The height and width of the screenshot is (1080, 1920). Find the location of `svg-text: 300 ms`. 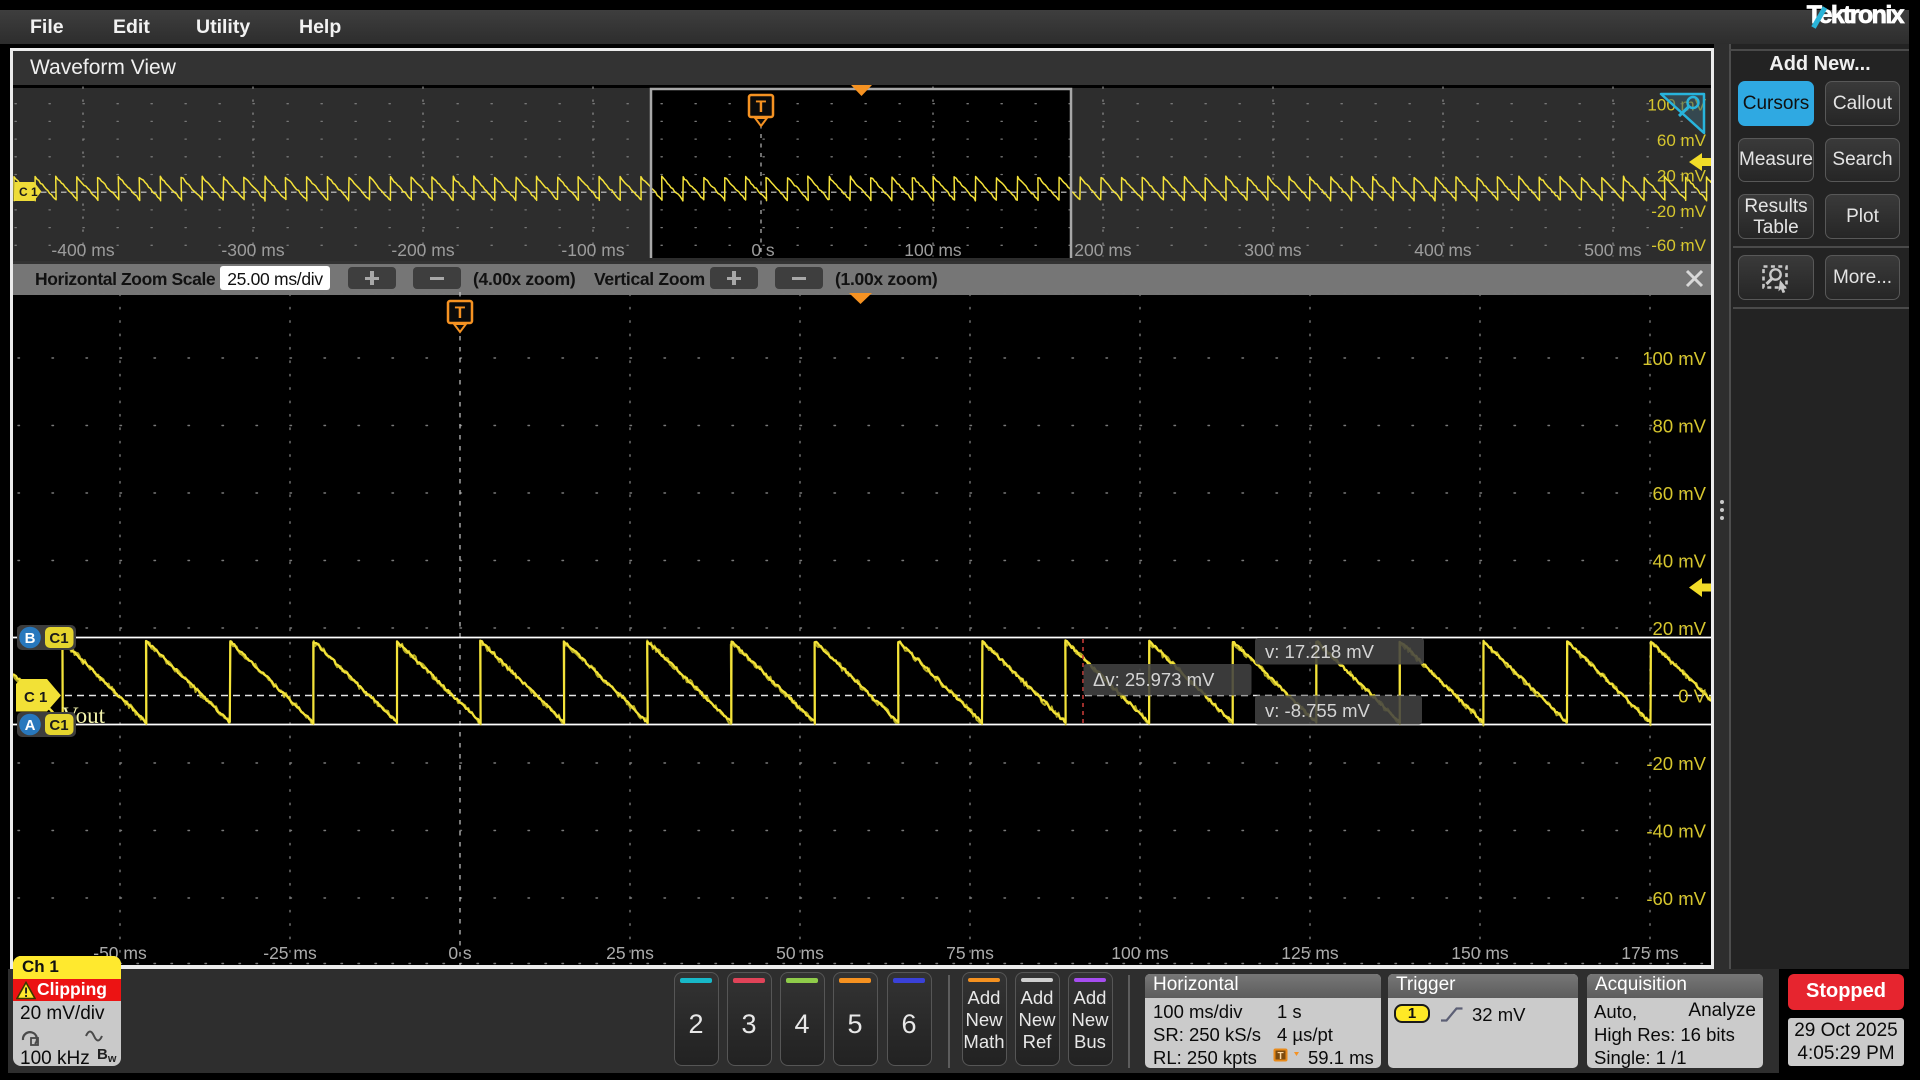

svg-text: 300 ms is located at coordinates (1273, 249).